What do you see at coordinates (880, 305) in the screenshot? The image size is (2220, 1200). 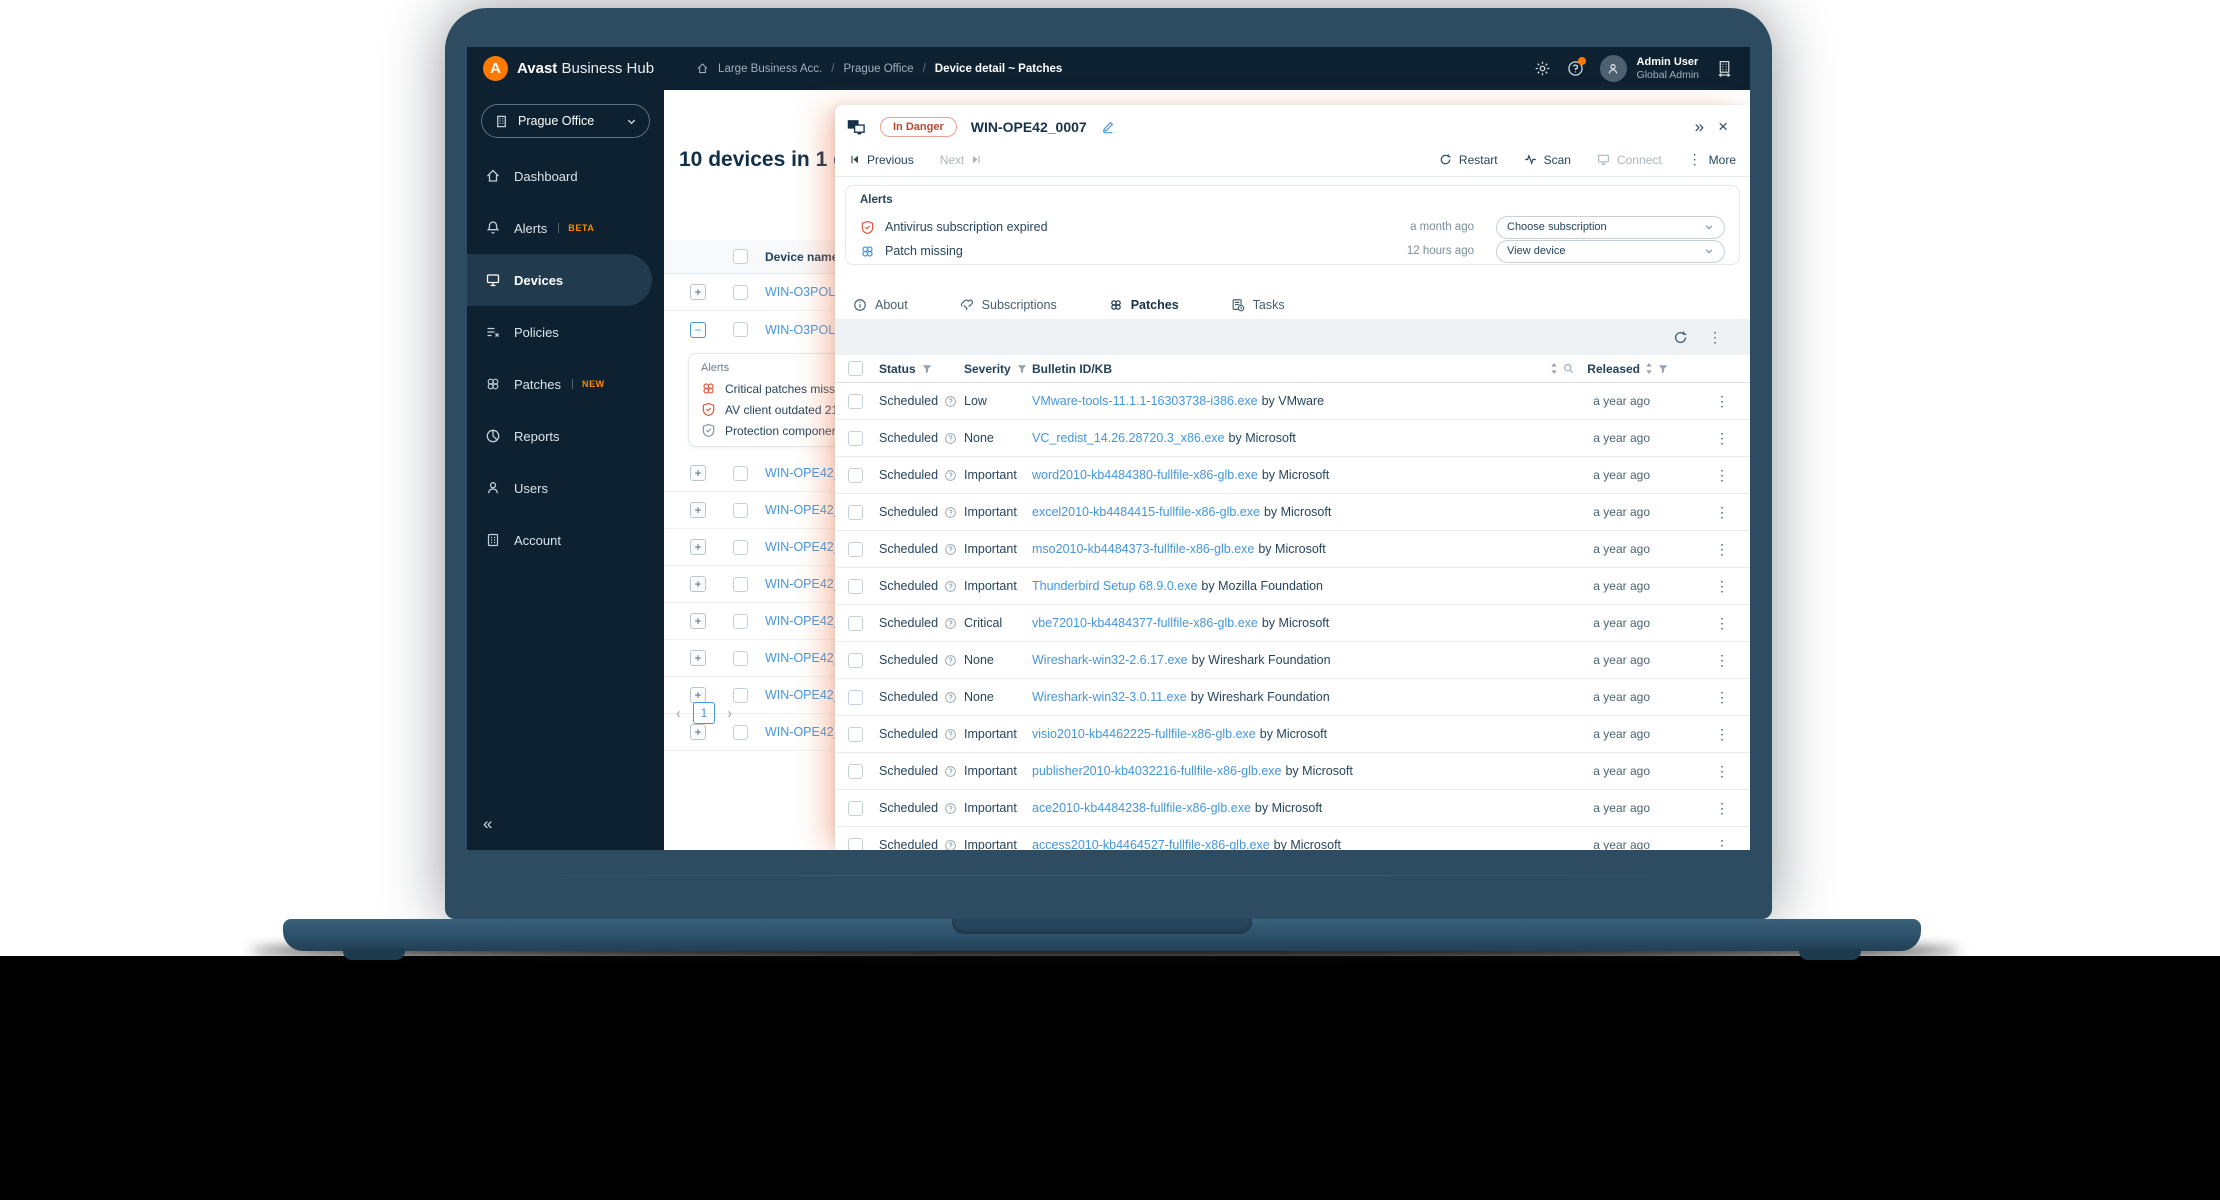 I see `tab-about: About` at bounding box center [880, 305].